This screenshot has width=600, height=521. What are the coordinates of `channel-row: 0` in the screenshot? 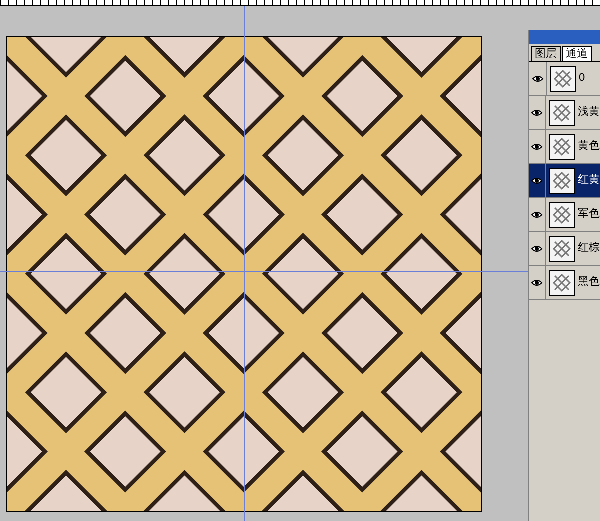 It's located at (564, 79).